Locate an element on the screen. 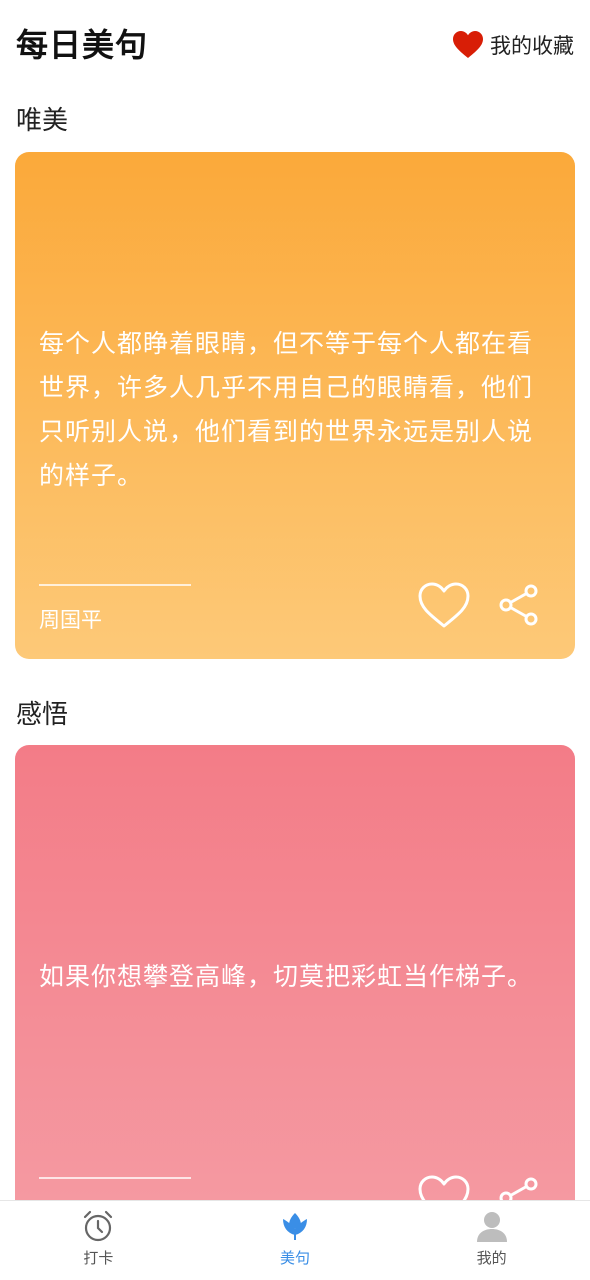 The width and height of the screenshot is (590, 1280). tab-label: 打卡 is located at coordinates (98, 1258).